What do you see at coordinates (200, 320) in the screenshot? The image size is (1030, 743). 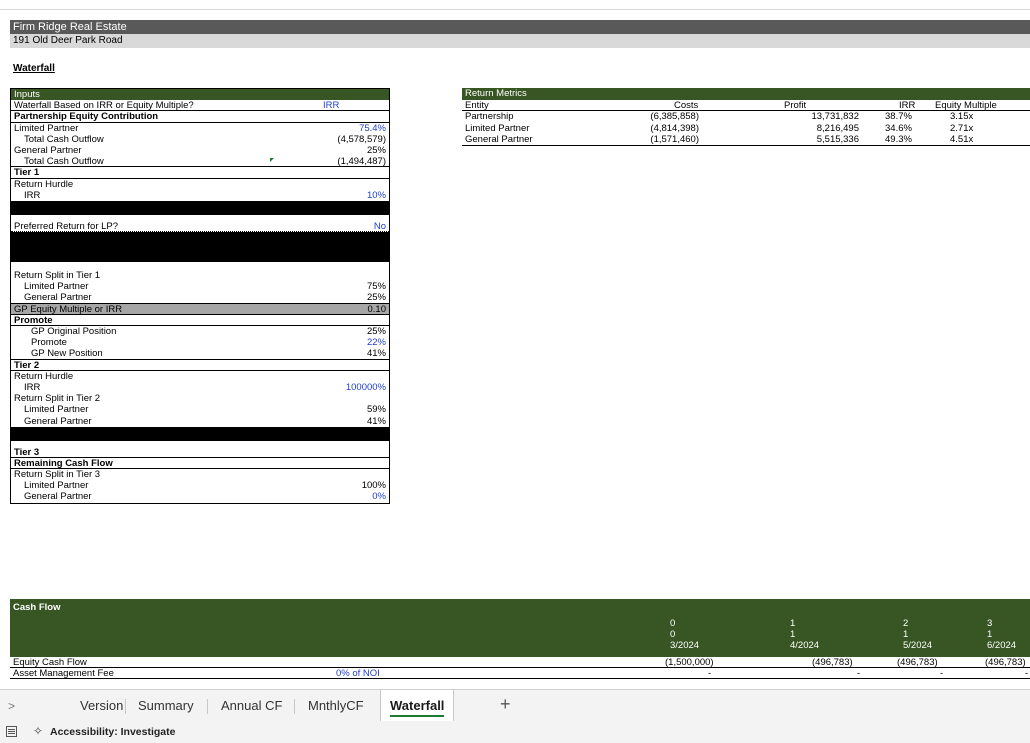 I see `promote-header-row: Promote` at bounding box center [200, 320].